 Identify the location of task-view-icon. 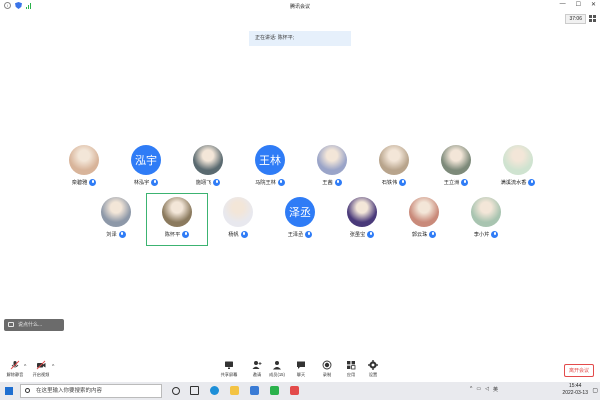
(194, 390).